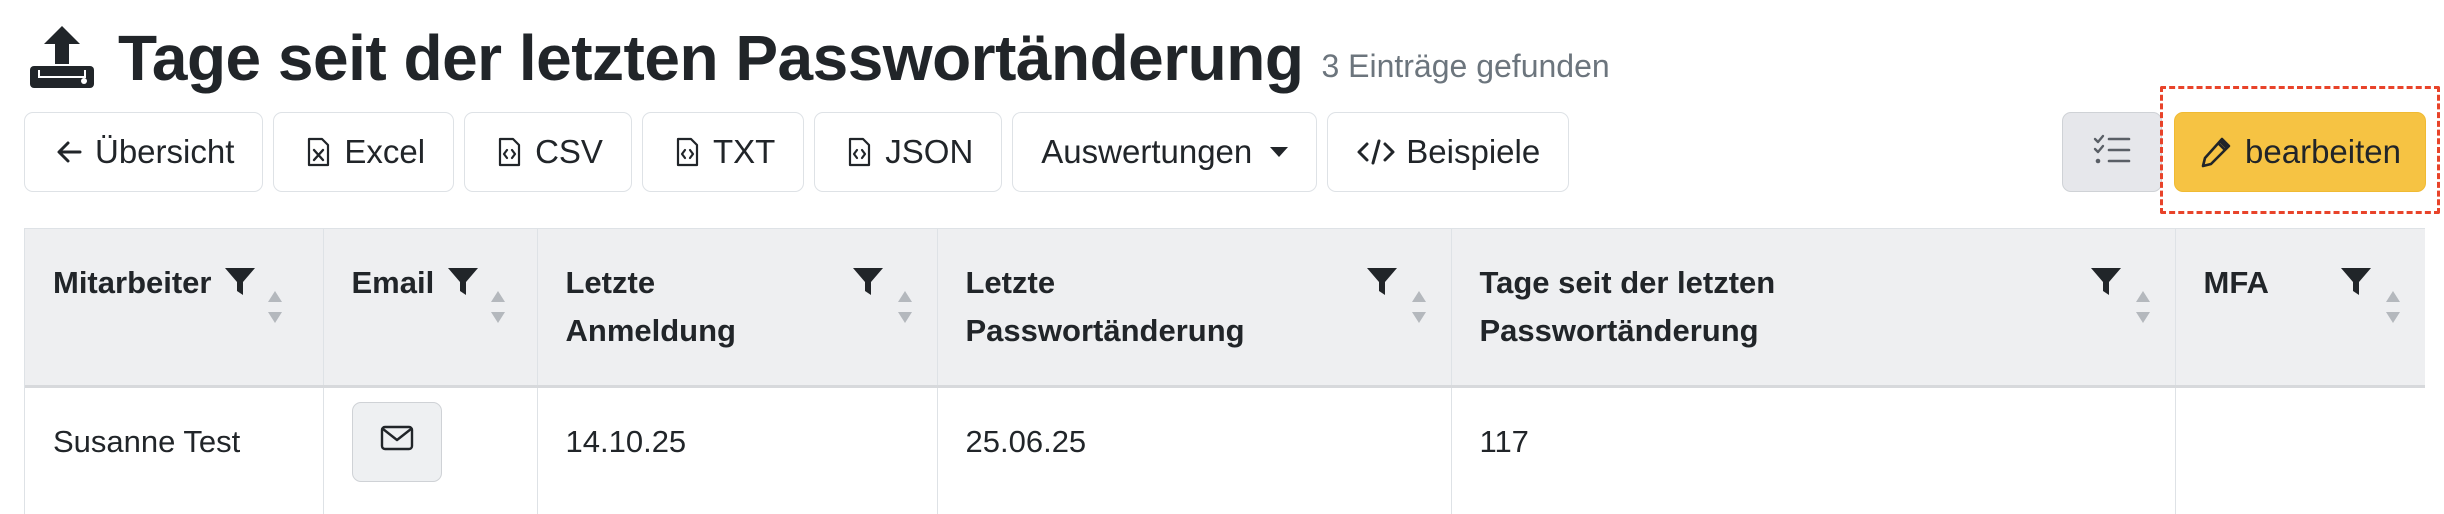 This screenshot has width=2444, height=514. I want to click on cell-days-since-change: 117, so click(1813, 450).